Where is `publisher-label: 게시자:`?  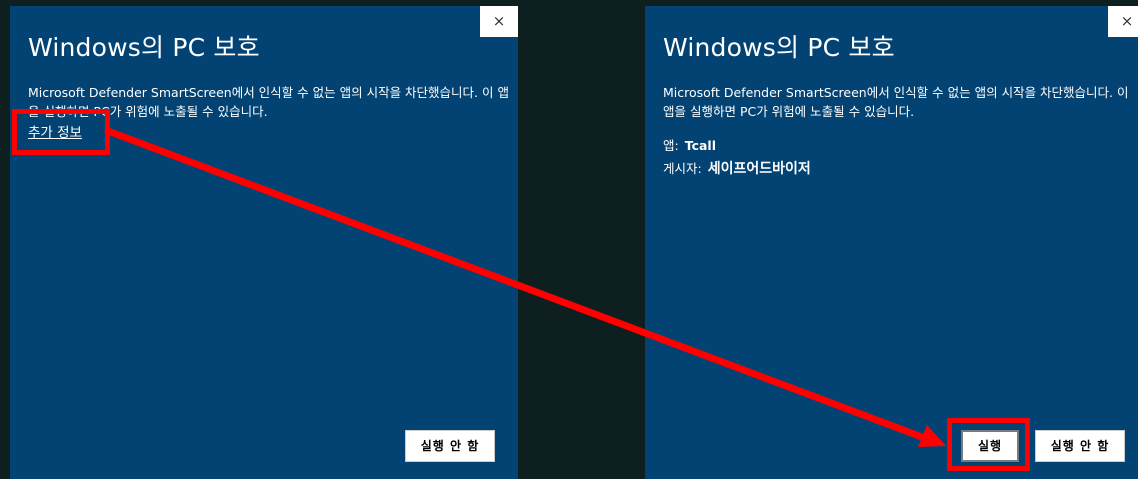 publisher-label: 게시자: is located at coordinates (682, 168).